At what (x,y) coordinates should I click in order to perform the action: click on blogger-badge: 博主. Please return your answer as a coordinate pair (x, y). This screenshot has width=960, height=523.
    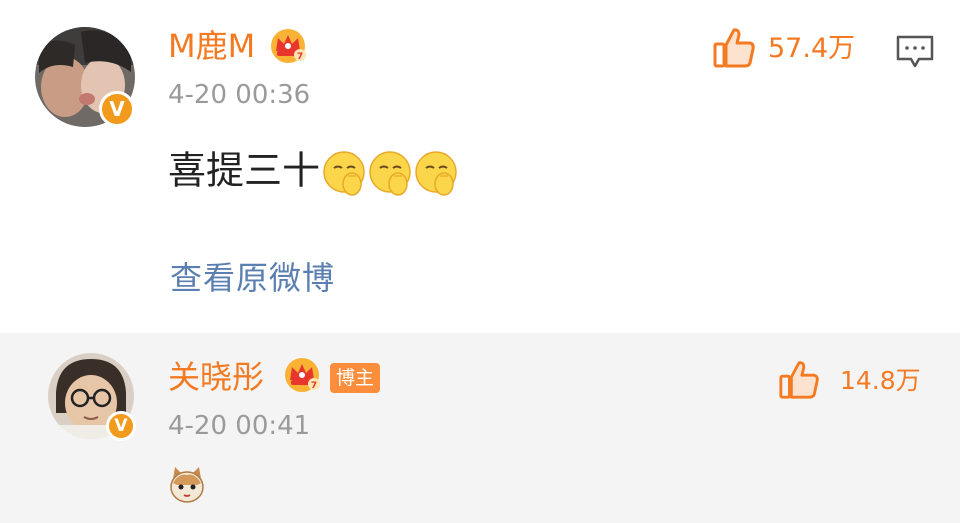
    Looking at the image, I should click on (355, 378).